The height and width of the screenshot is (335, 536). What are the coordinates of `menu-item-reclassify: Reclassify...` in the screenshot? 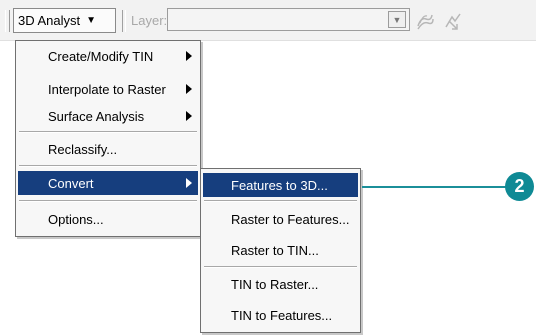 It's located at (108, 149).